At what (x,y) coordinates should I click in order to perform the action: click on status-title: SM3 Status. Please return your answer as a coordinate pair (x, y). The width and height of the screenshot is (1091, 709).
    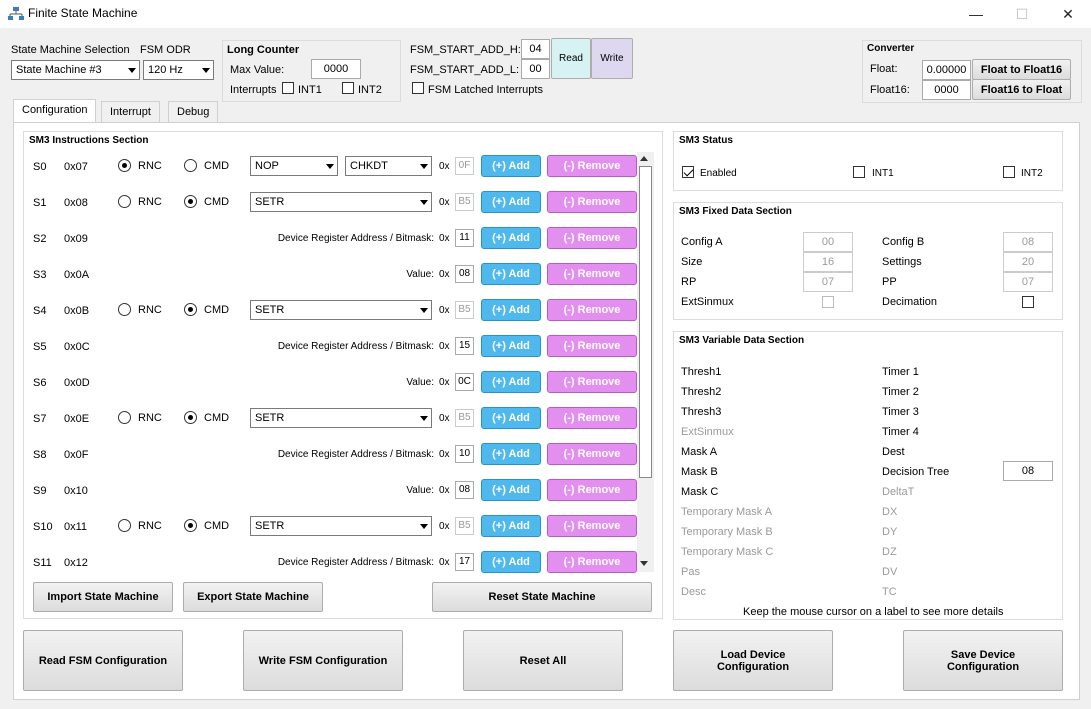
    Looking at the image, I should click on (706, 140).